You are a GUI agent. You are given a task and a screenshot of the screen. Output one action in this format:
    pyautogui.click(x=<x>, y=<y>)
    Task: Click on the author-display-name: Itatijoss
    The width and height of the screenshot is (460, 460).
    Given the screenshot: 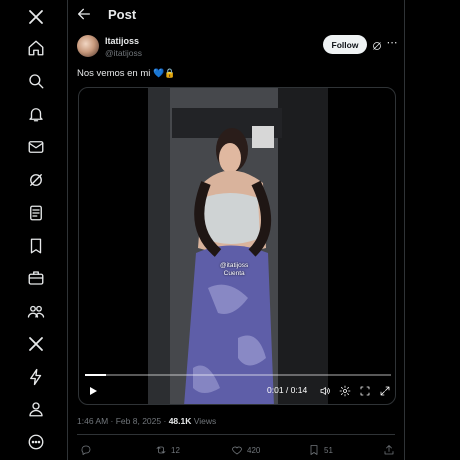 What is the action you would take?
    pyautogui.click(x=122, y=41)
    